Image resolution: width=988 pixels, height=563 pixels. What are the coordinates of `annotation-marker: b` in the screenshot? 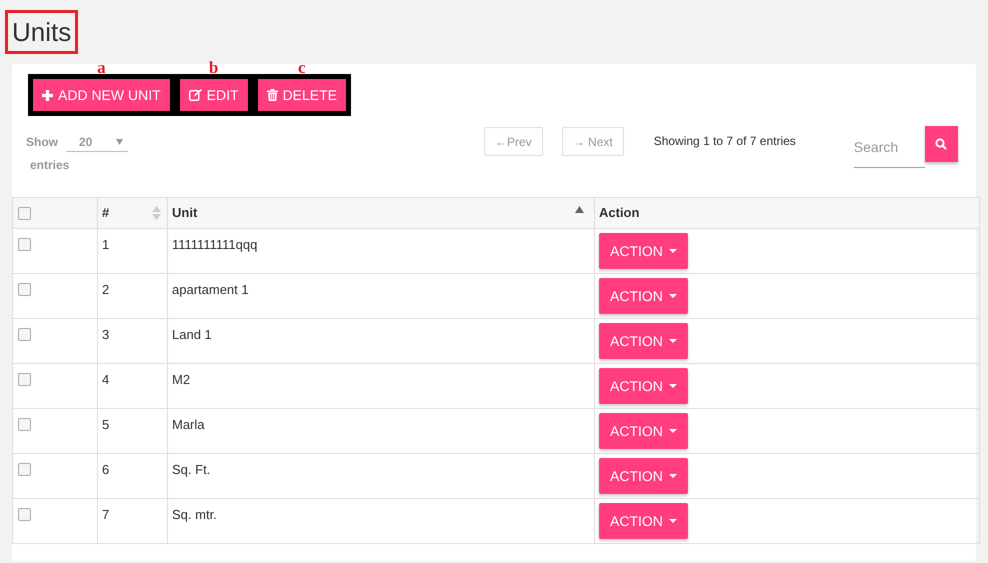 It's located at (213, 68).